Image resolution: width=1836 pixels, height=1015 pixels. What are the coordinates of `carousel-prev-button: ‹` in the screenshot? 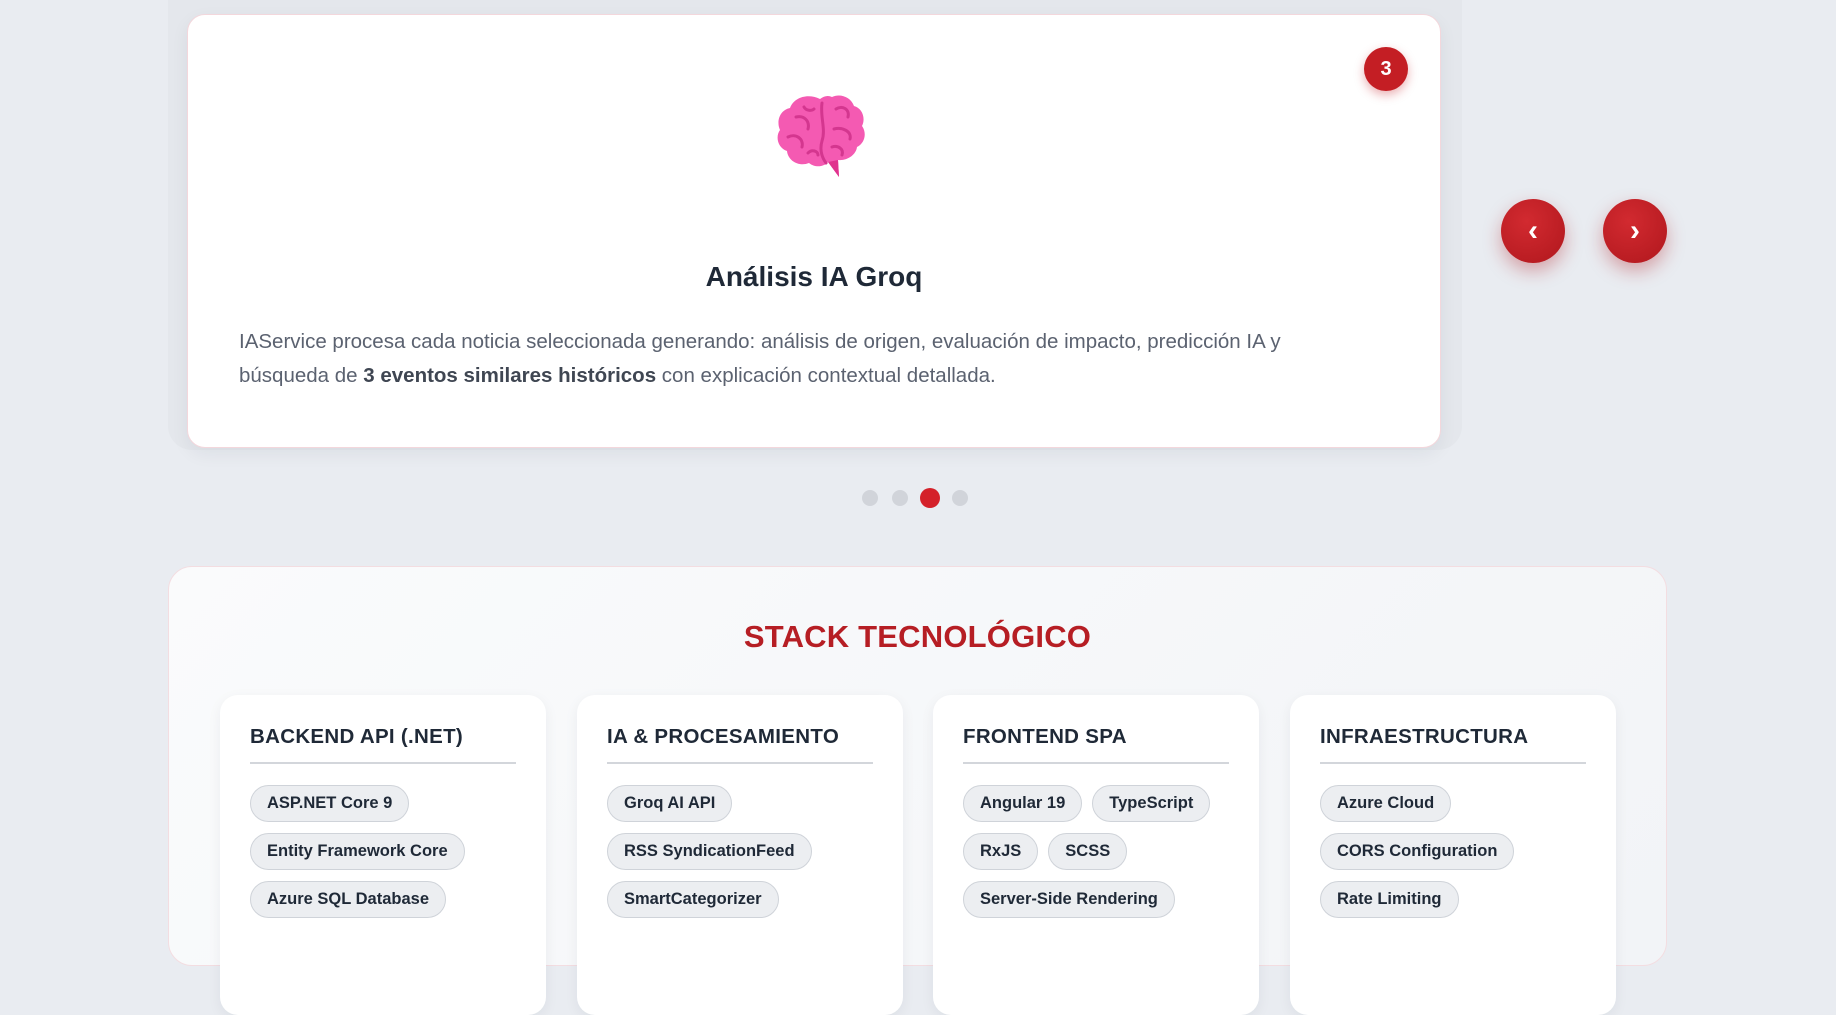 It's located at (1533, 231).